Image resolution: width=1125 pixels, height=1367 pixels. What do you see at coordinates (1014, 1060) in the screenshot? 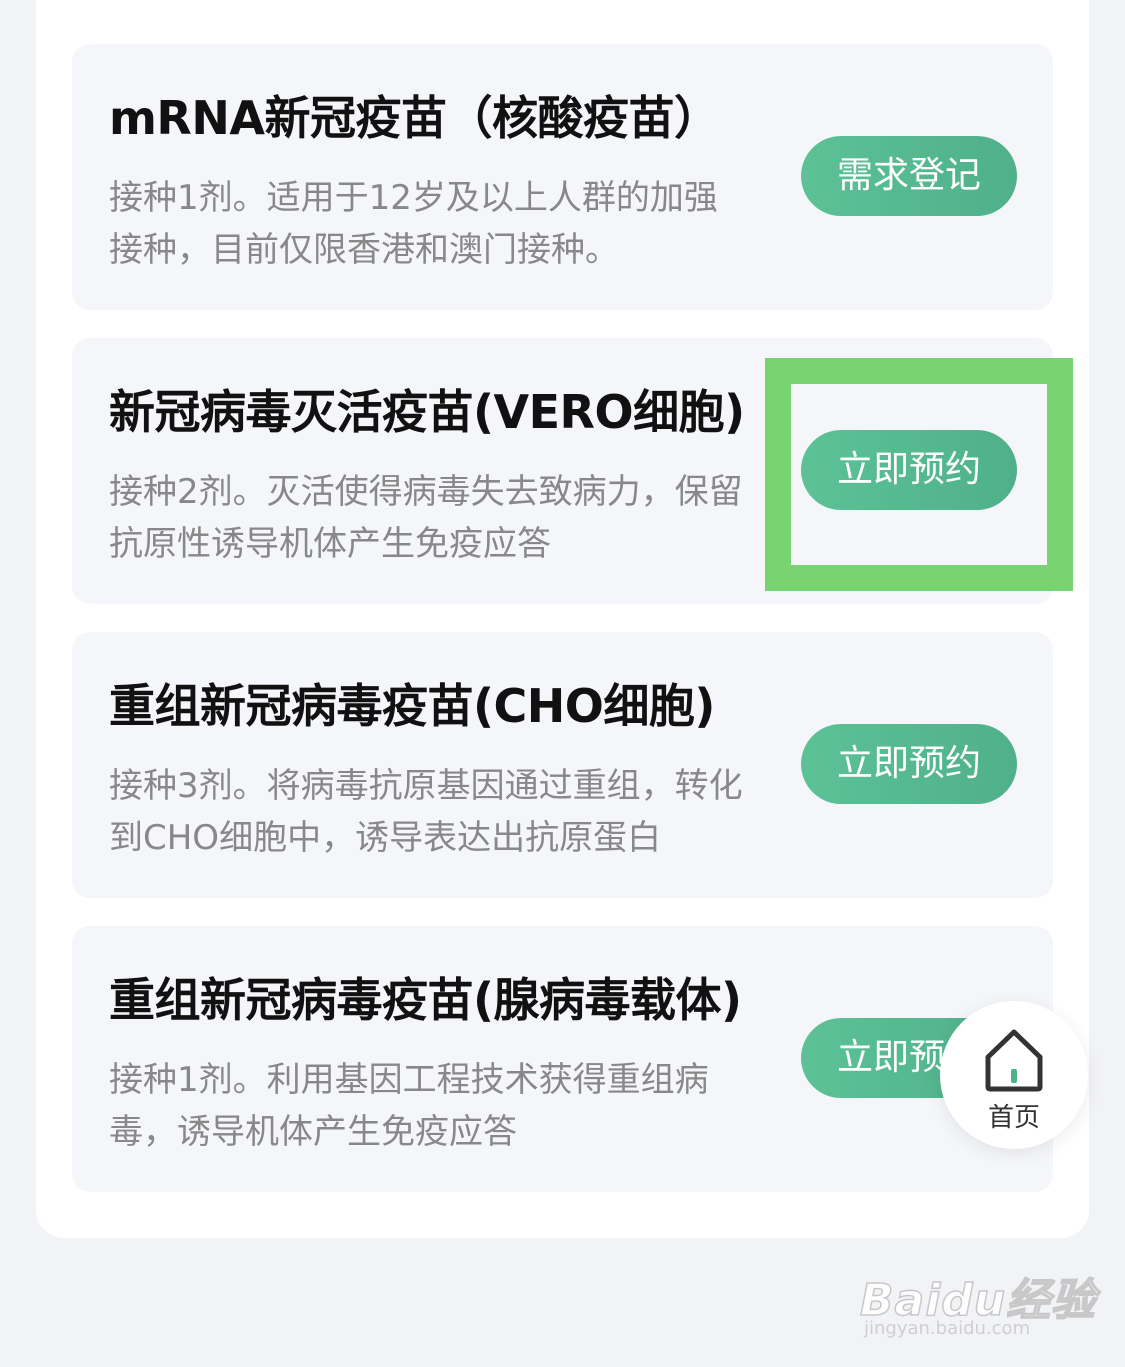
I see `home-icon` at bounding box center [1014, 1060].